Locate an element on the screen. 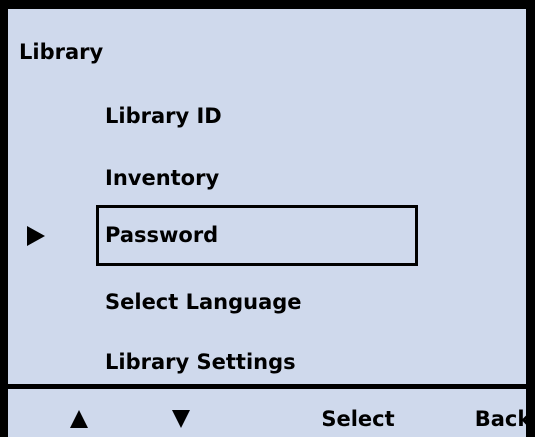 The height and width of the screenshot is (437, 535). selection-pointer-icon is located at coordinates (36, 236).